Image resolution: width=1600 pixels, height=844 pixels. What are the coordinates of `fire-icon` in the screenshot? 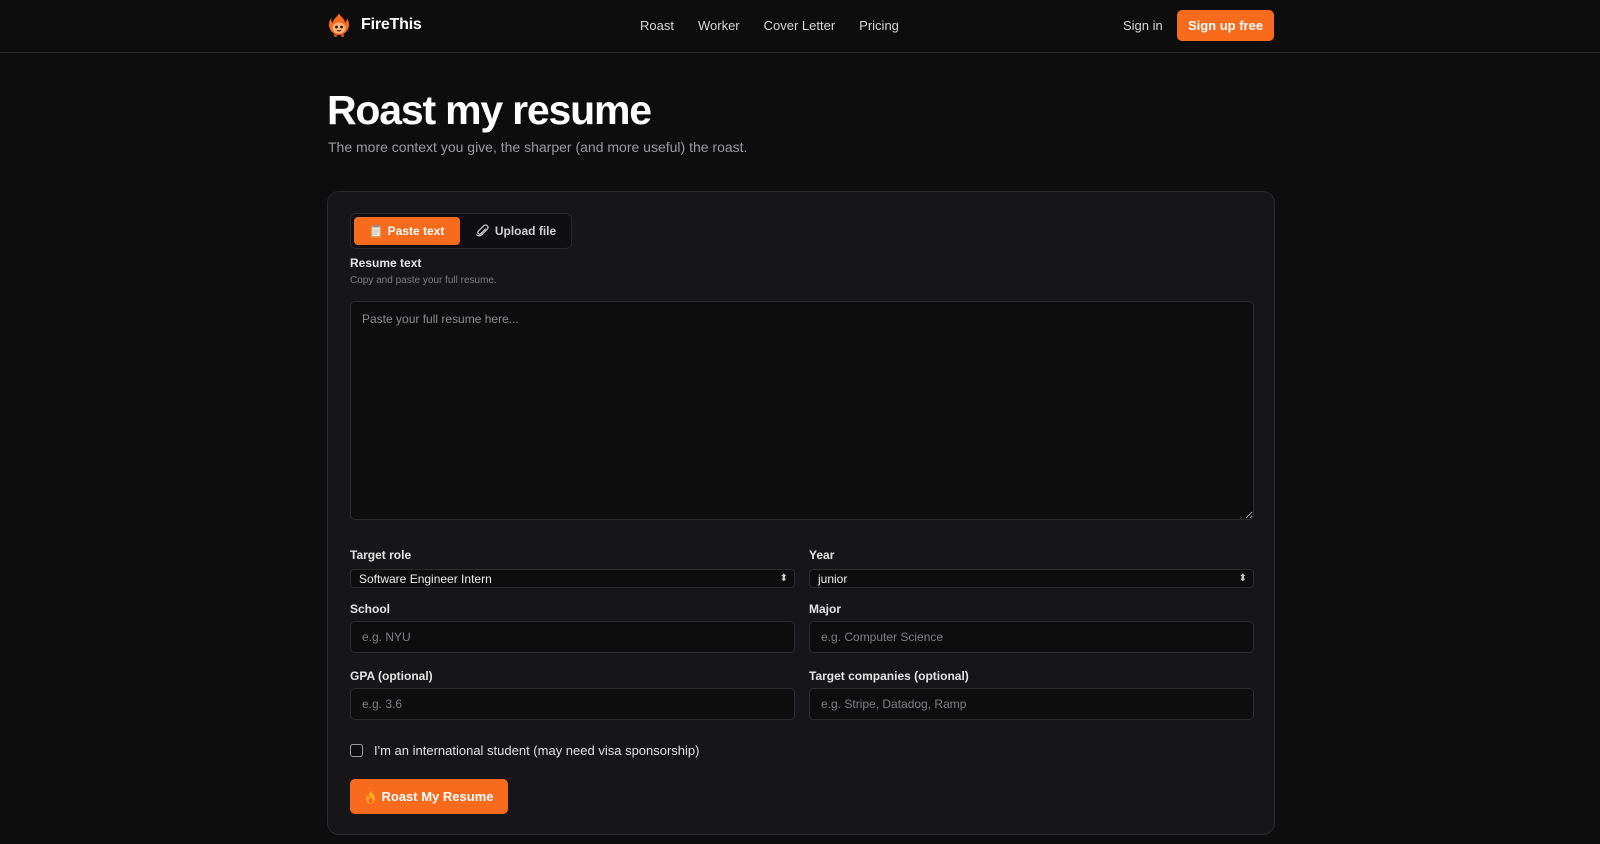 It's located at (370, 796).